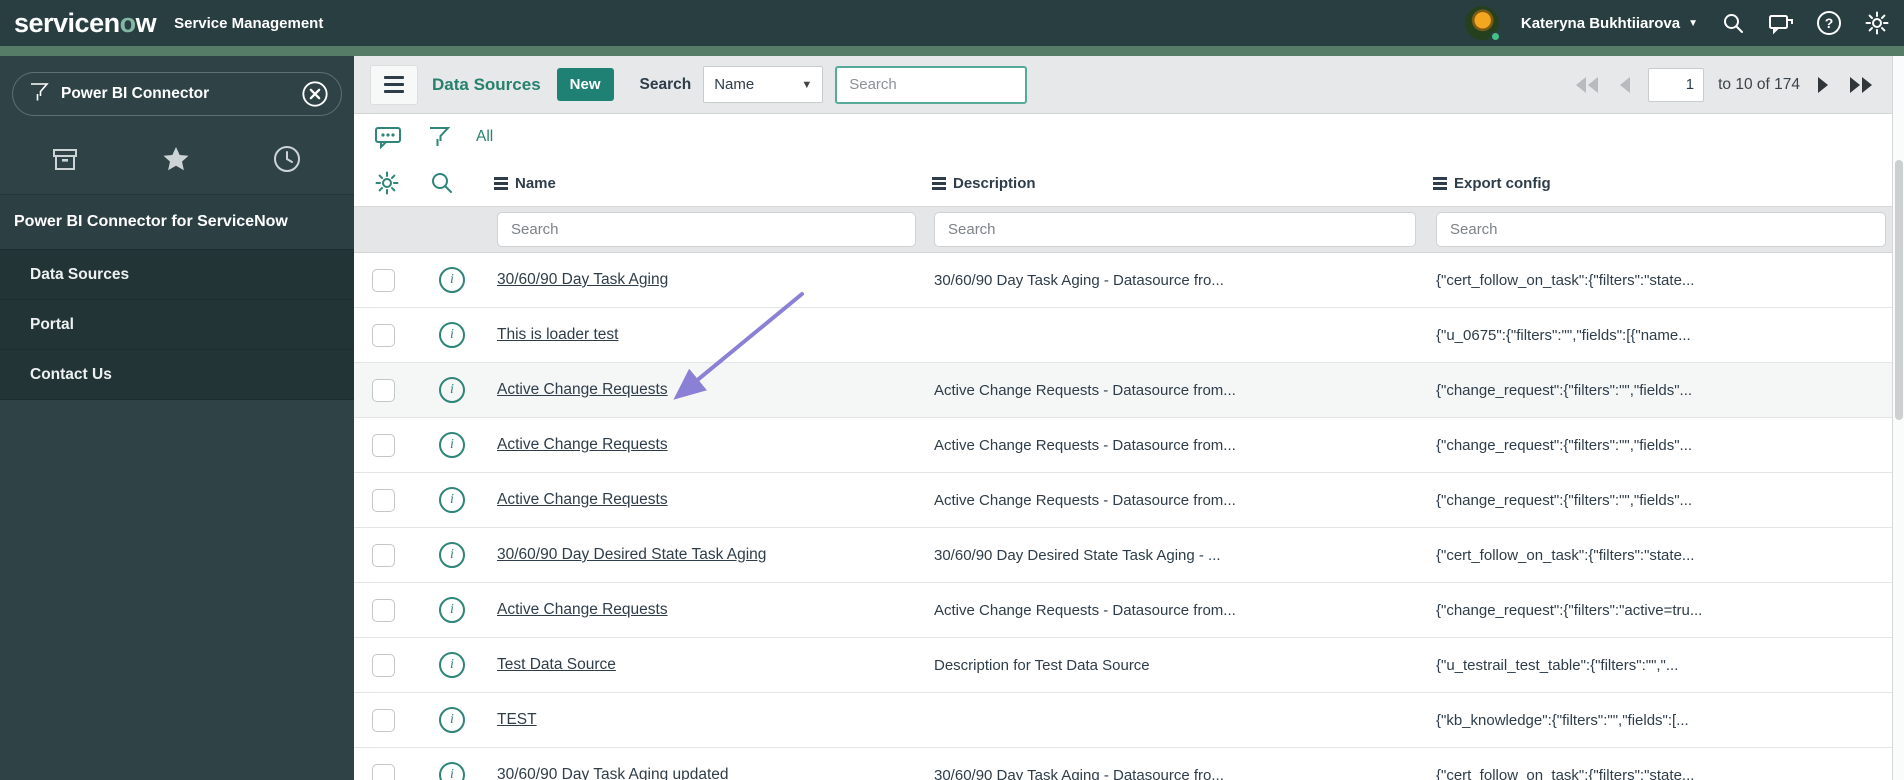 The image size is (1904, 780). I want to click on user-menu: Kateryna Bukhtiiarova ▼, so click(1609, 23).